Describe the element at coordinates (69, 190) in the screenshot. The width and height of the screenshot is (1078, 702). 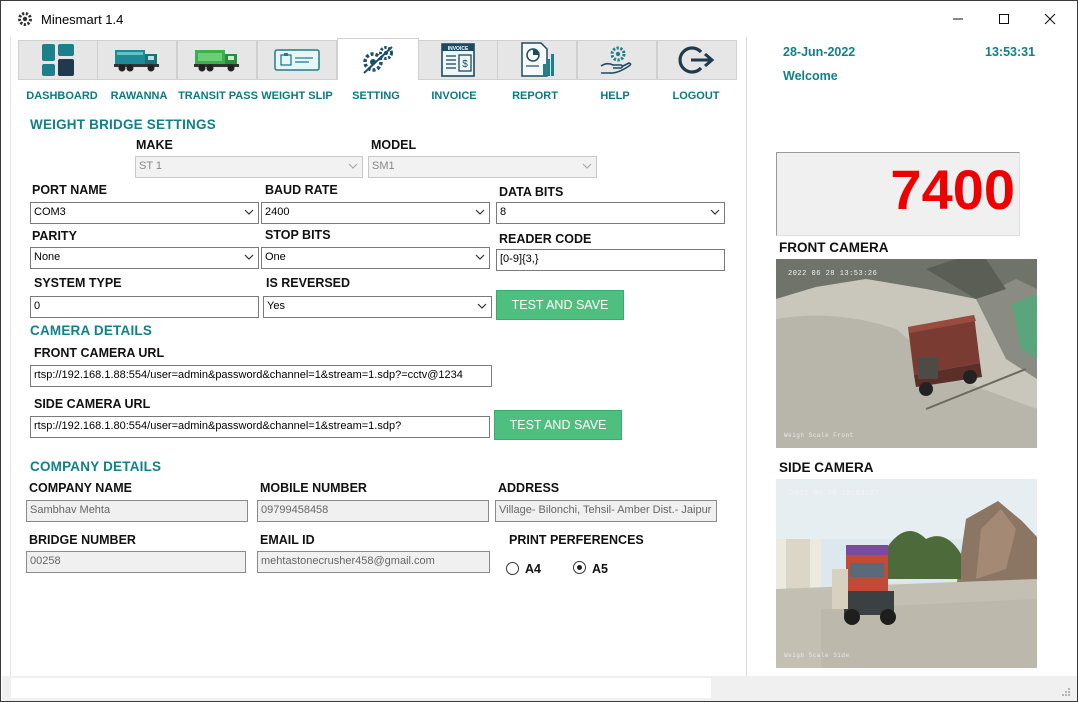
I see `port-name-label: PORT NAME` at that location.